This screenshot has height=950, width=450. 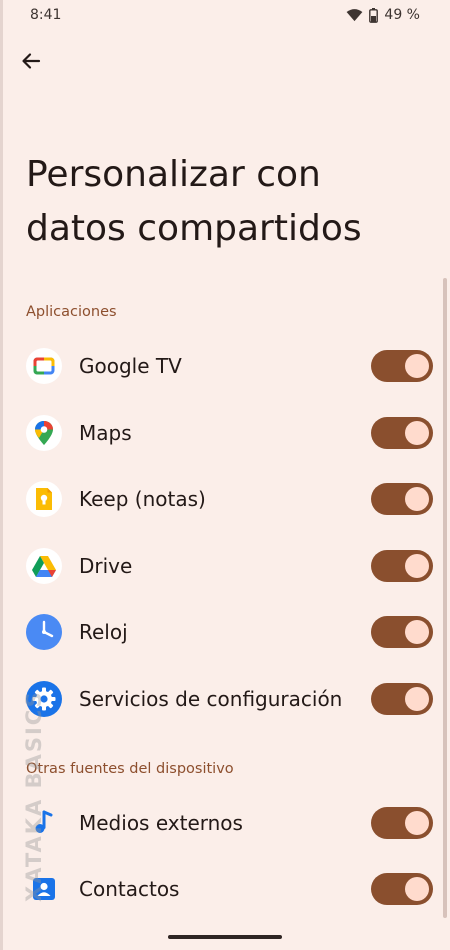 I want to click on clock-icon, so click(x=44, y=632).